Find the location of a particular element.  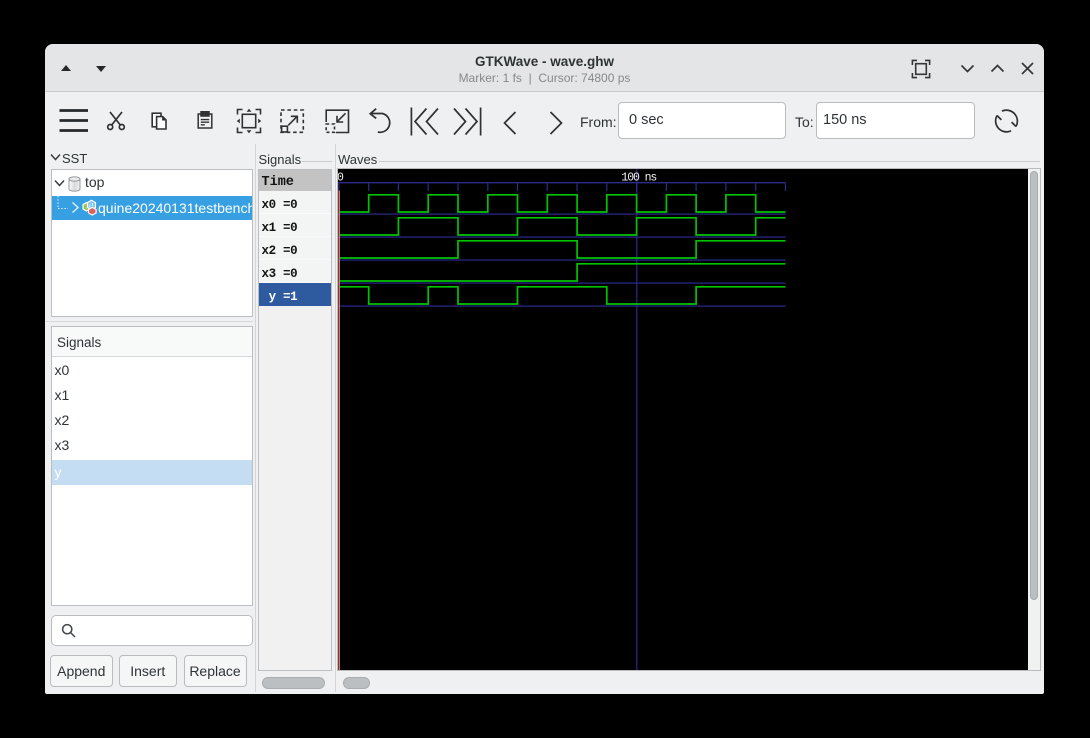

svg-text: 100 ns is located at coordinates (638, 177).